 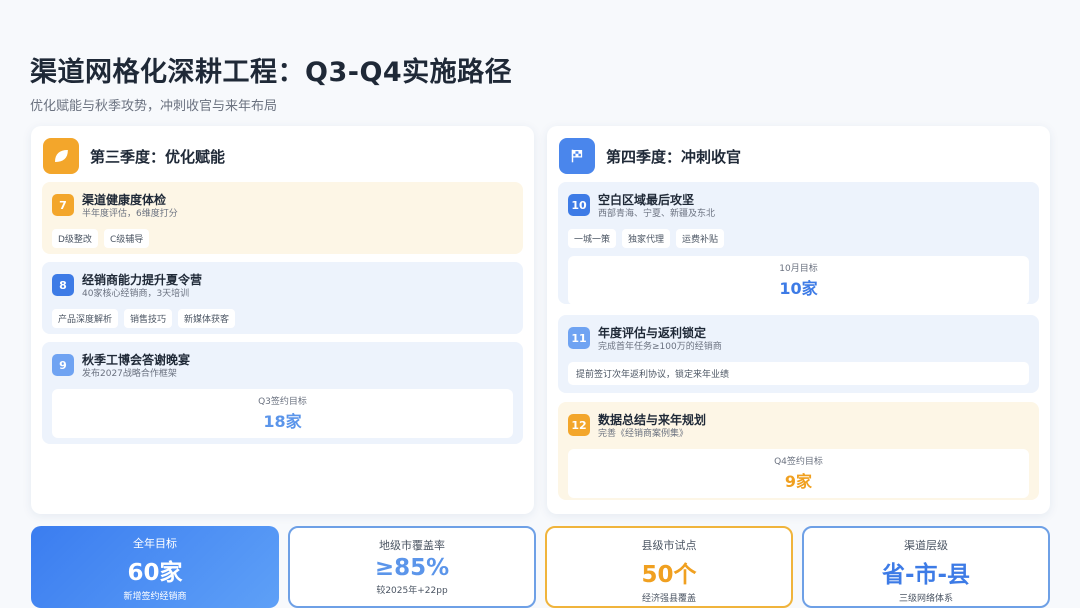 I want to click on tag: 新媒体获客, so click(x=207, y=318).